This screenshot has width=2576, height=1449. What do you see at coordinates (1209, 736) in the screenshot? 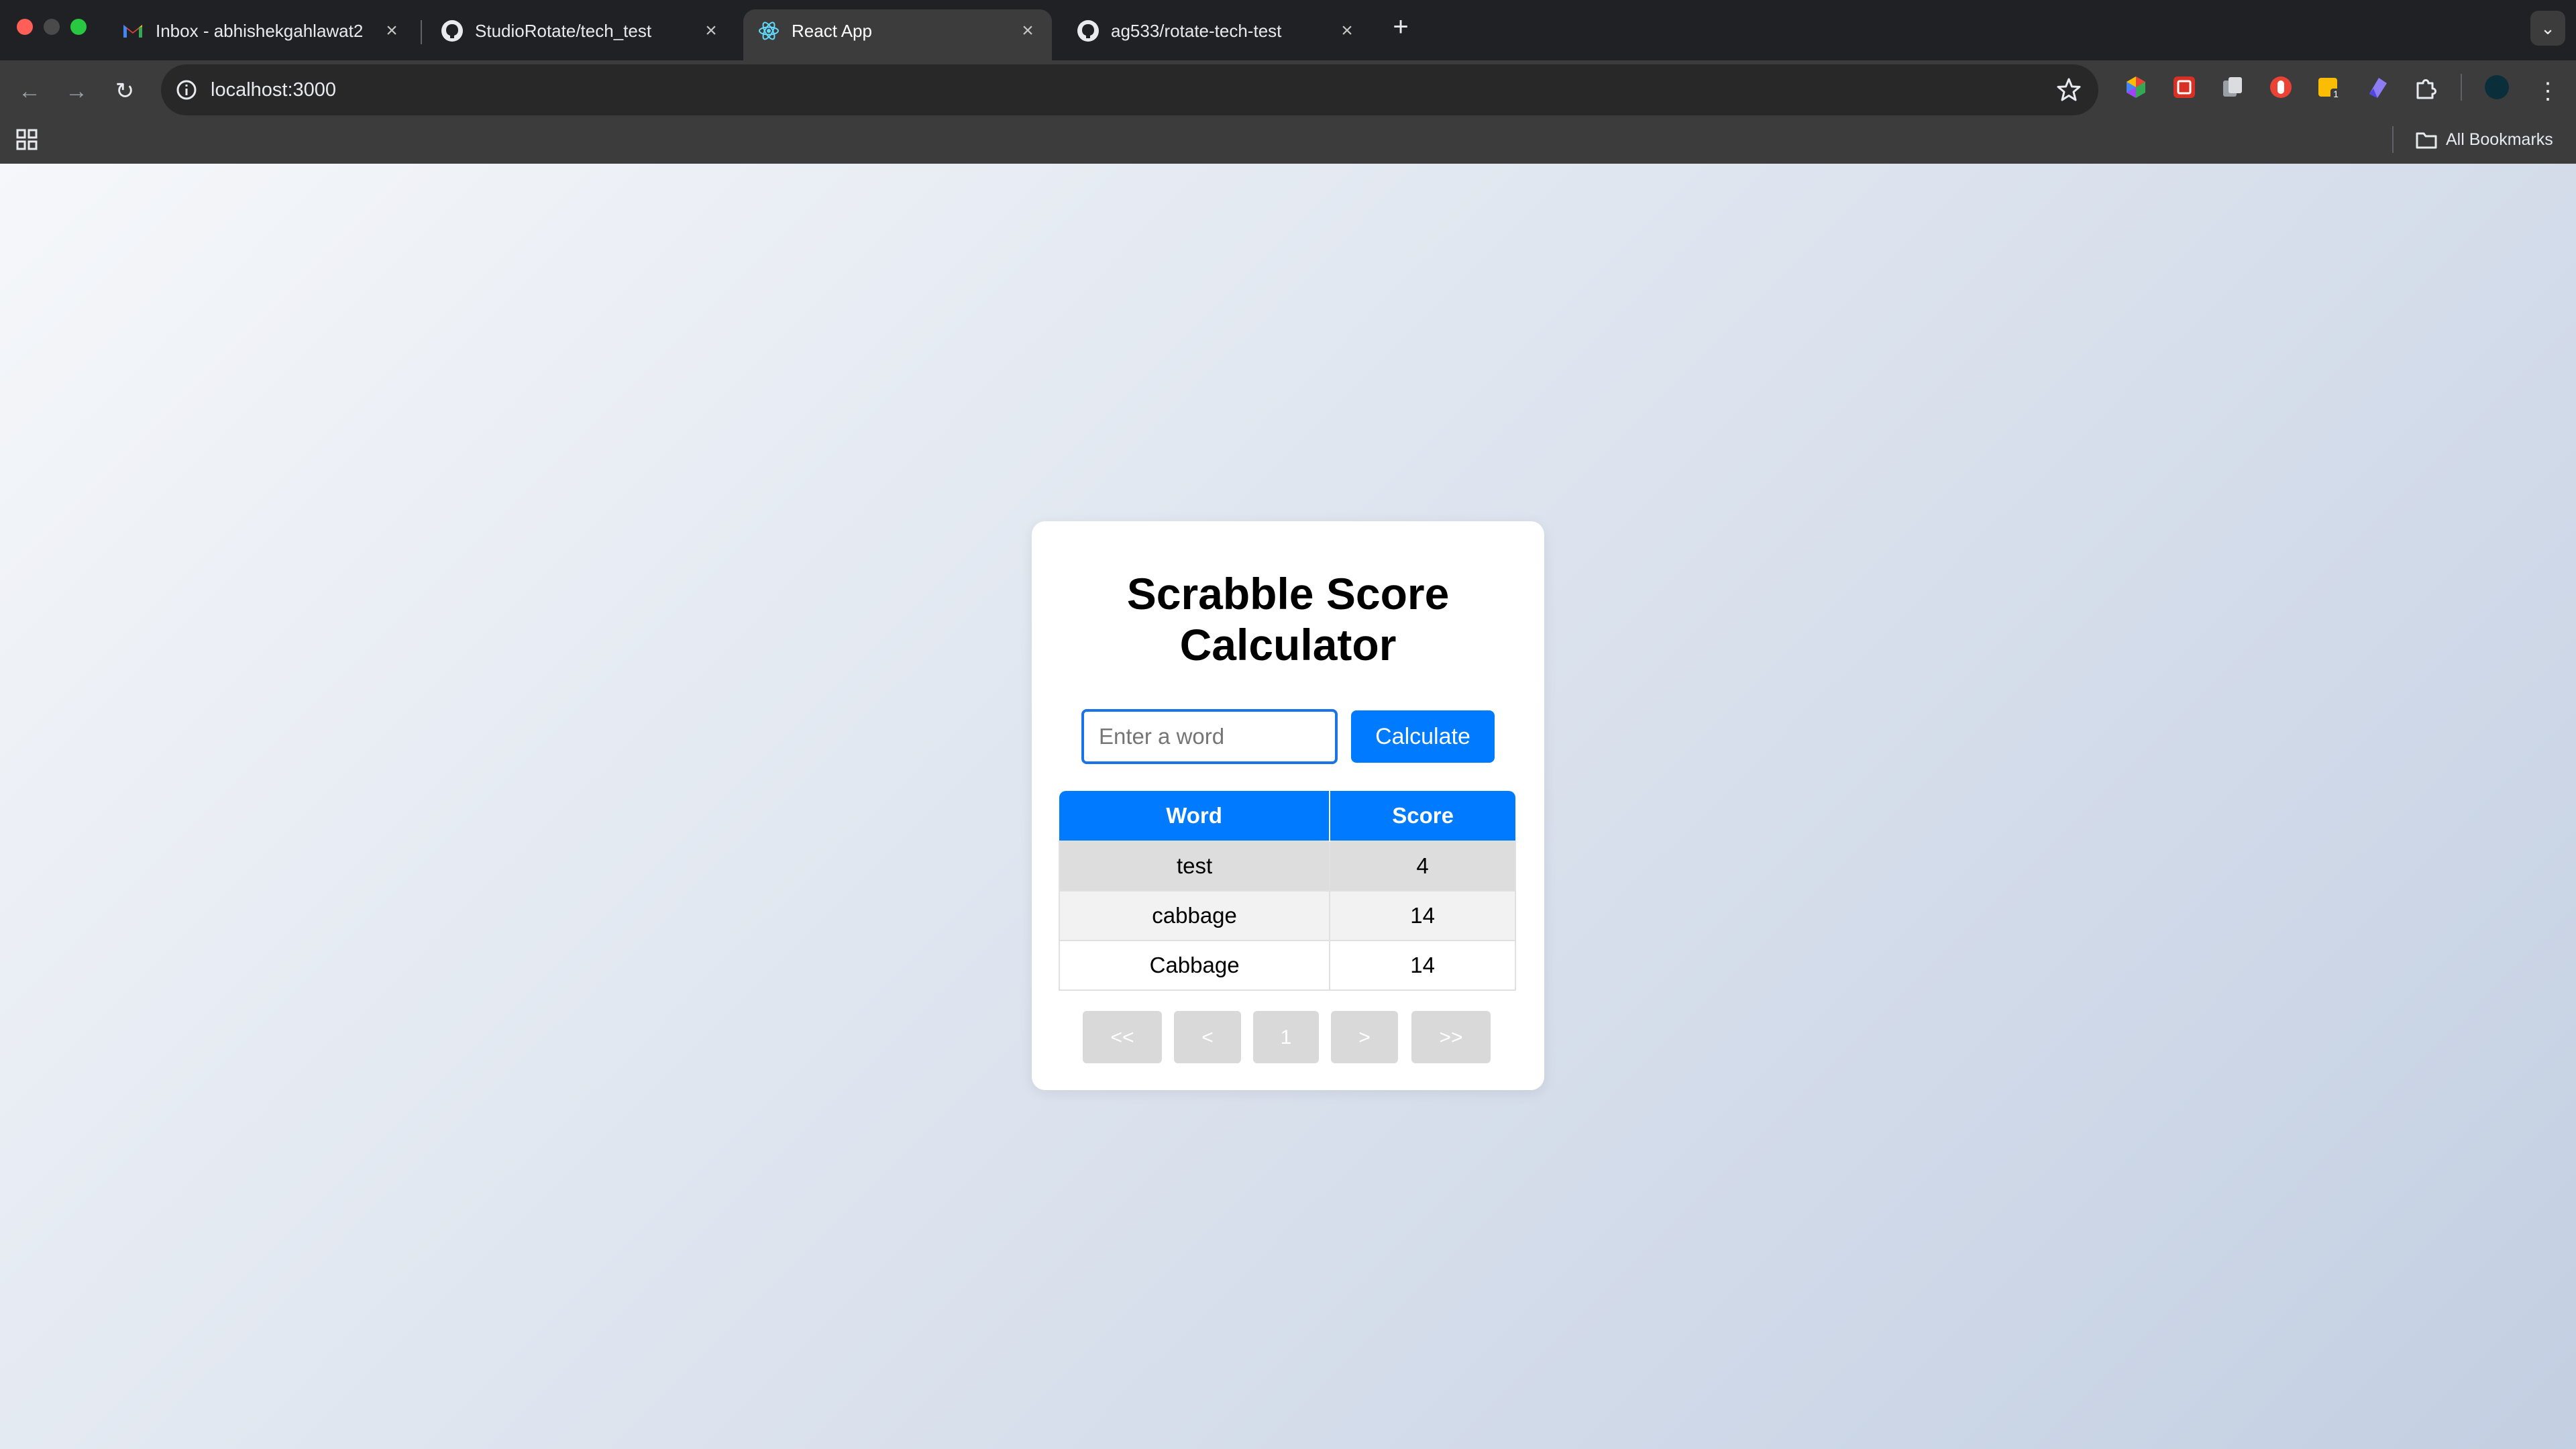
I see `word-input` at bounding box center [1209, 736].